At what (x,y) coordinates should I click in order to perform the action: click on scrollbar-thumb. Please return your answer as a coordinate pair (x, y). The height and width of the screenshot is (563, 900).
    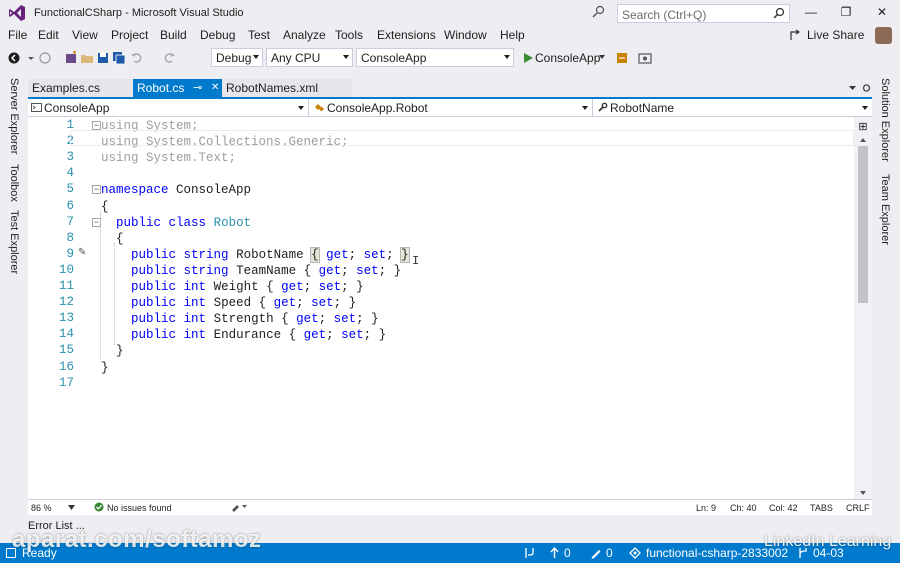
    Looking at the image, I should click on (863, 224).